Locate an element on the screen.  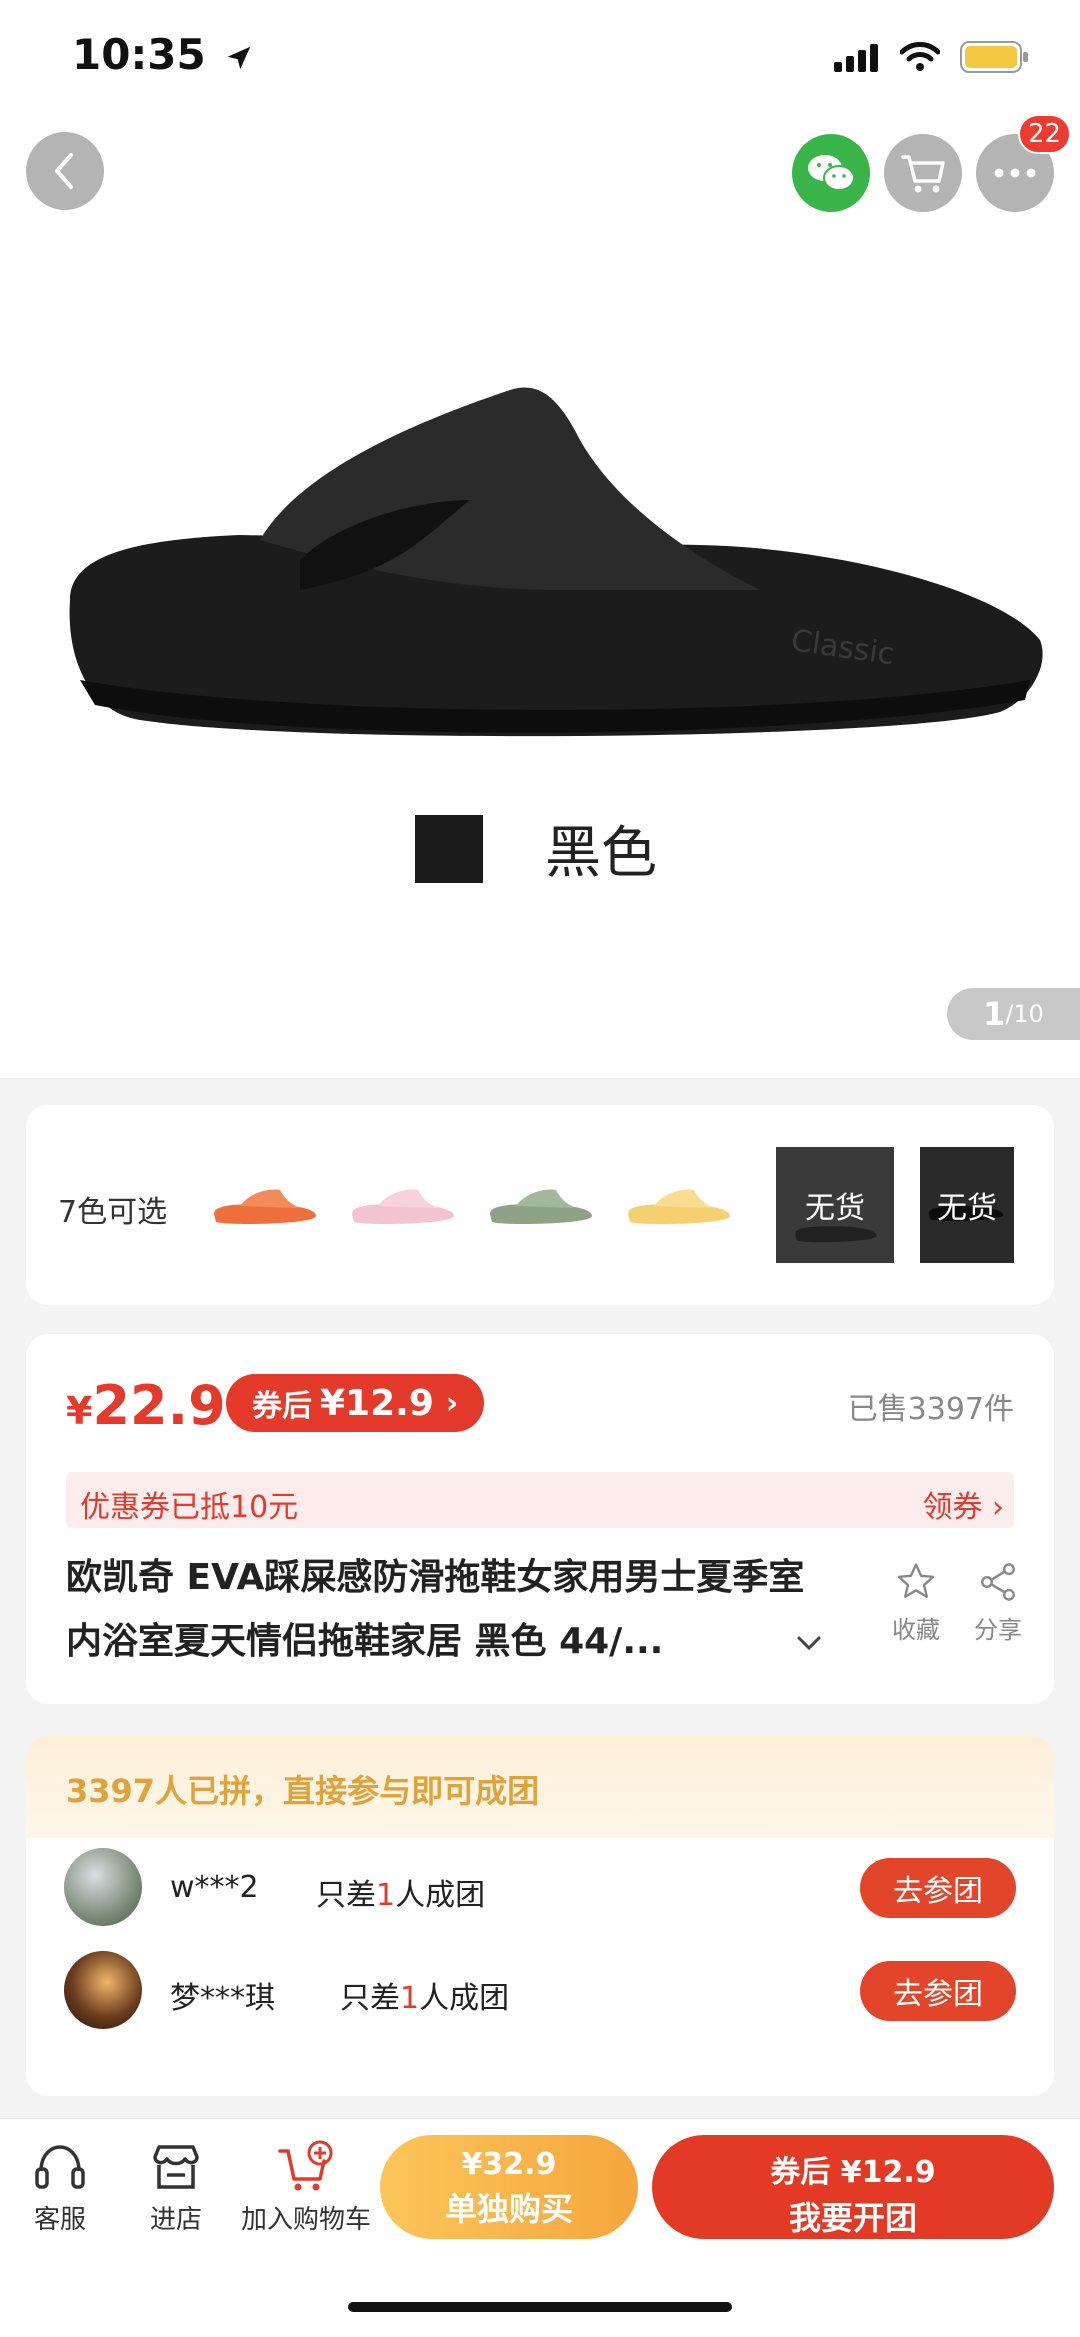
variant-orange is located at coordinates (265, 1205).